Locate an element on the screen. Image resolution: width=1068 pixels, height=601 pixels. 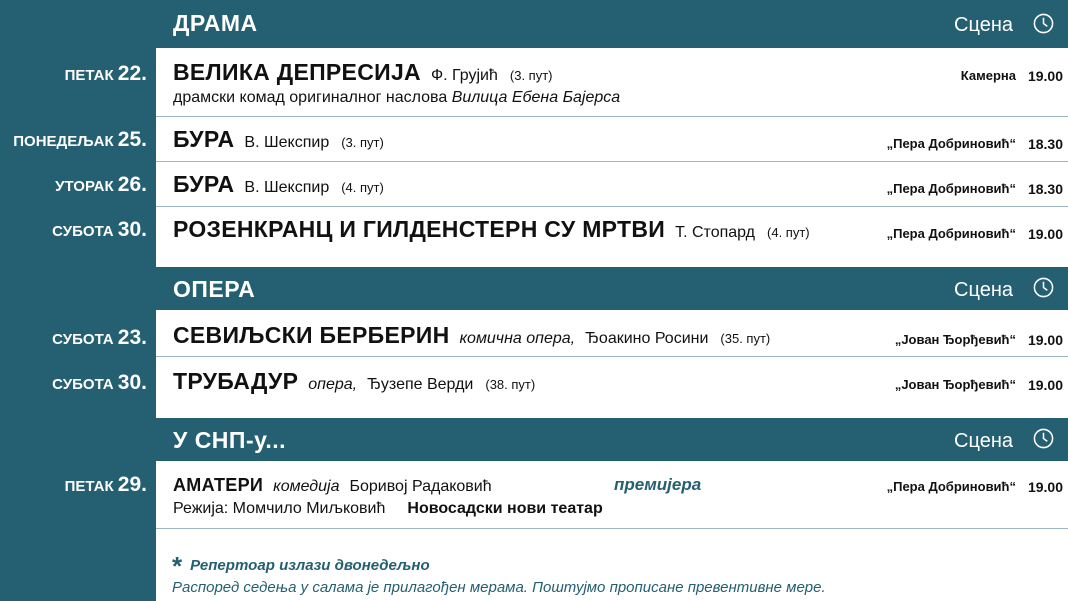
show-title: ТРУБАДУР is located at coordinates (236, 381).